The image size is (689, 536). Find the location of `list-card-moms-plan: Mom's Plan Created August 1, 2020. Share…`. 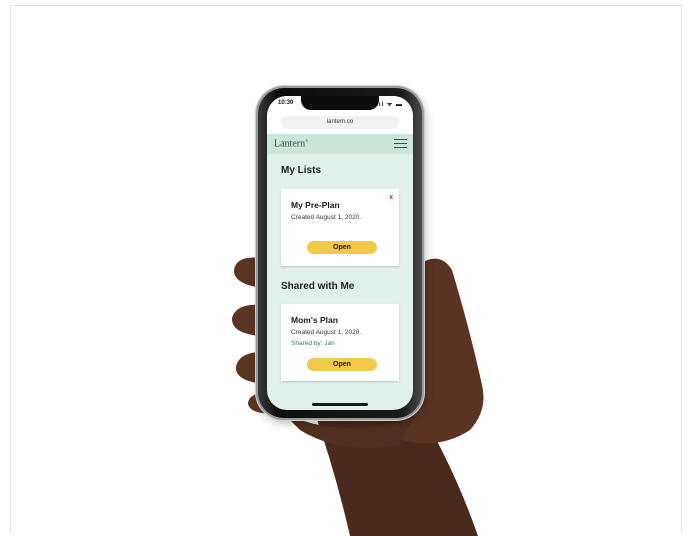

list-card-moms-plan: Mom's Plan Created August 1, 2020. Share… is located at coordinates (340, 342).